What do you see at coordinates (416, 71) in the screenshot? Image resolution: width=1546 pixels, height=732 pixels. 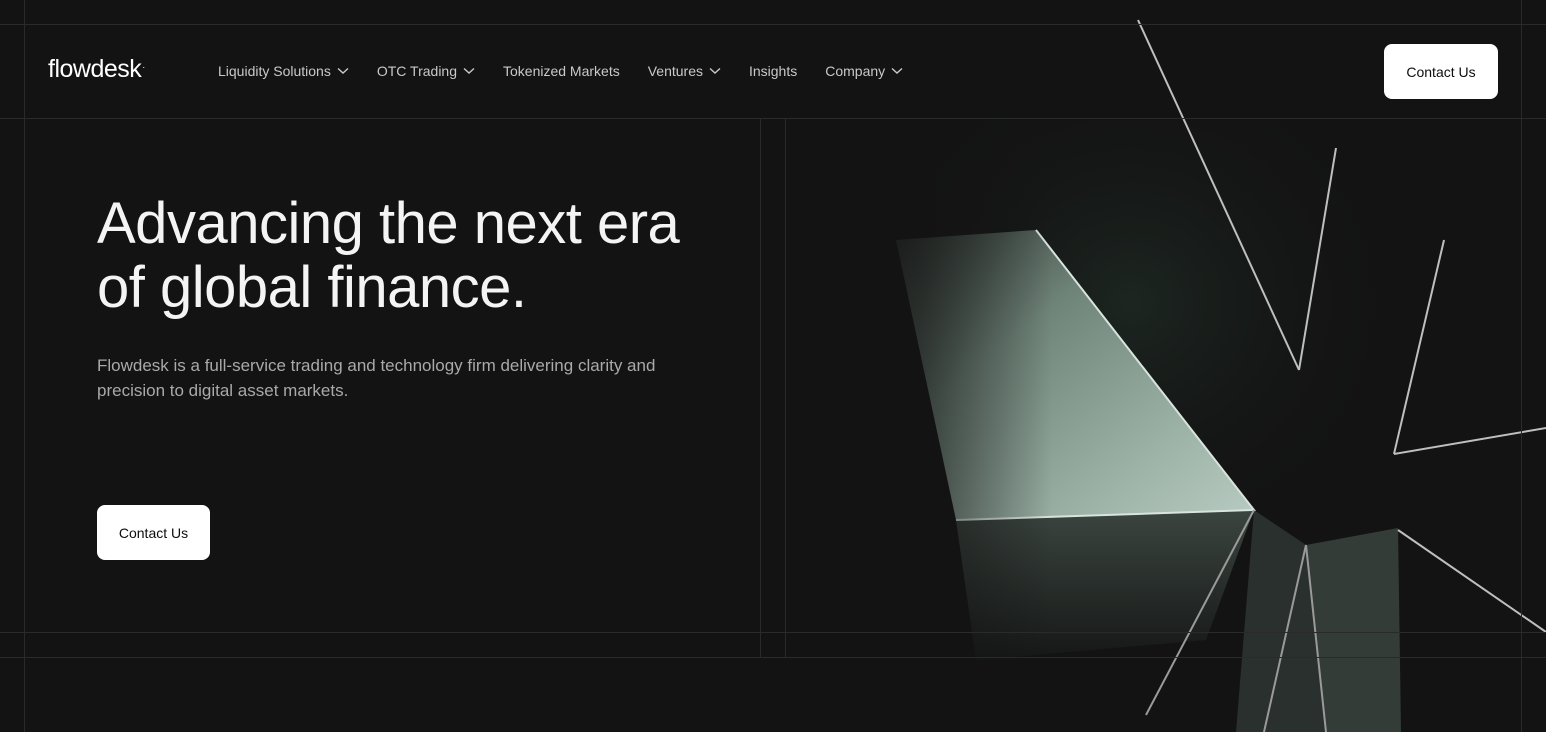 I see `nav-item-label: OTC Trading` at bounding box center [416, 71].